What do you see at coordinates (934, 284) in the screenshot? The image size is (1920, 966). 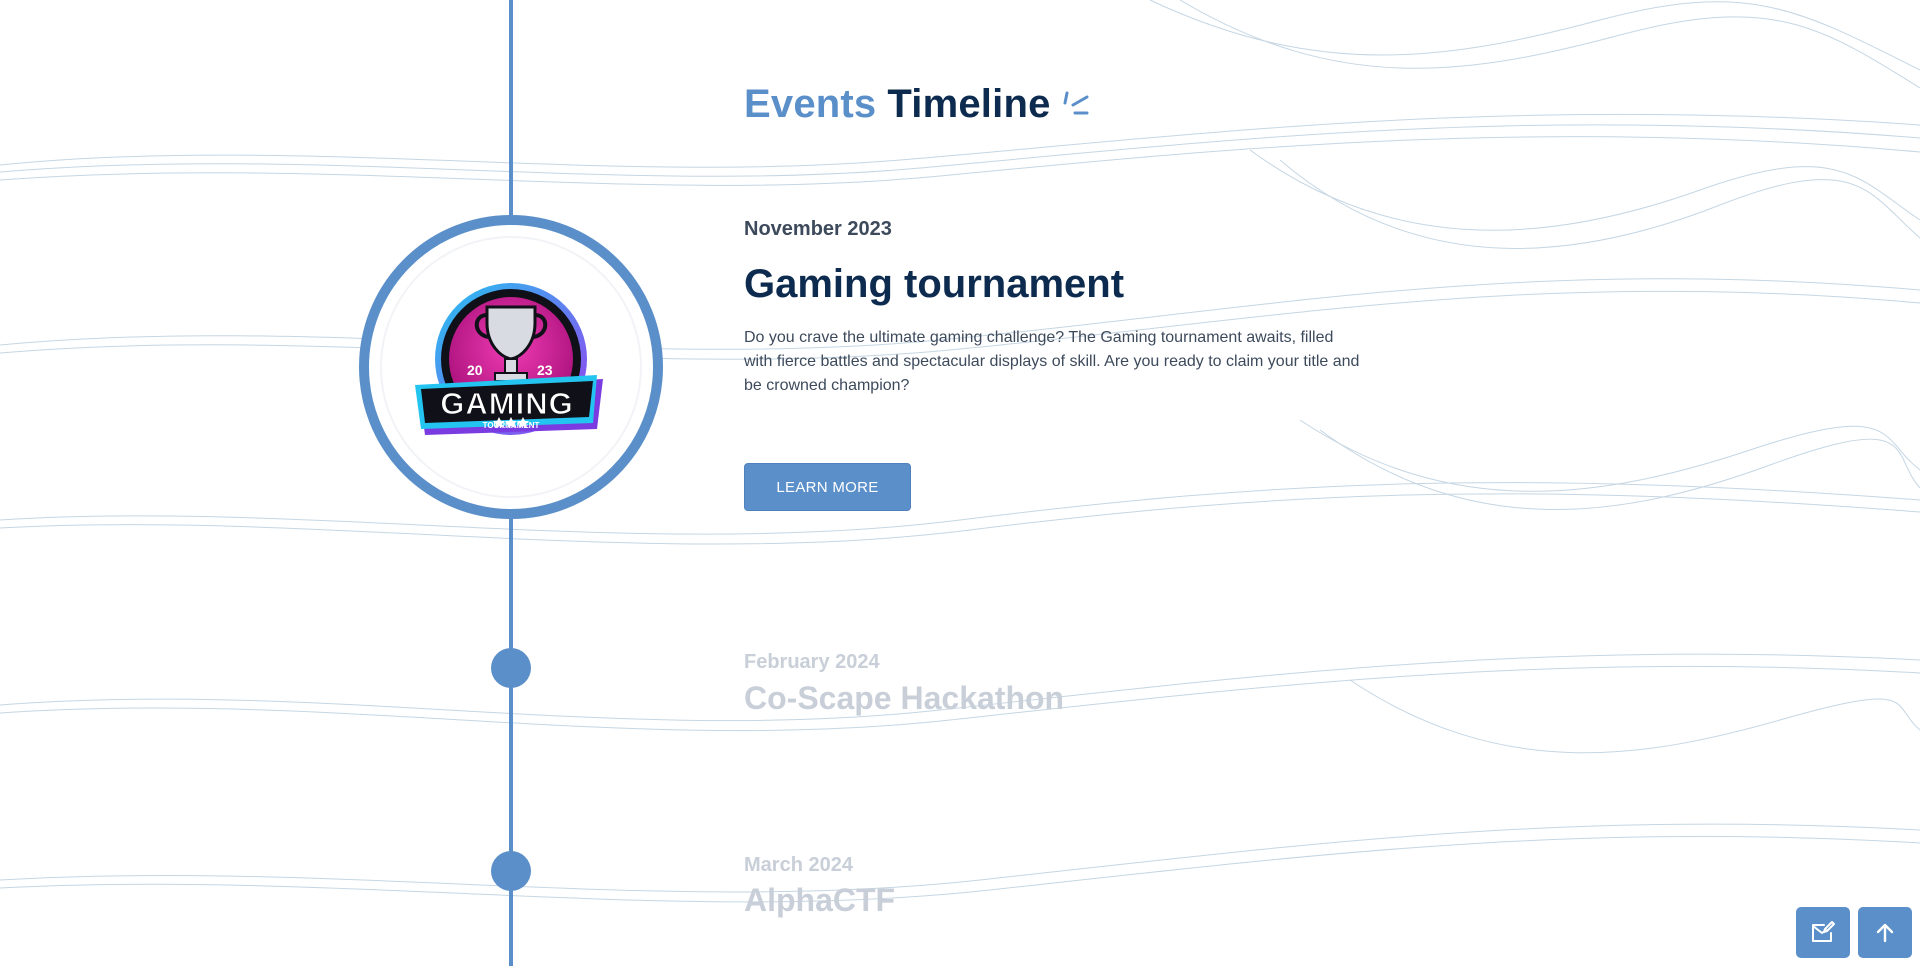 I see `event-title: Gaming tournament` at bounding box center [934, 284].